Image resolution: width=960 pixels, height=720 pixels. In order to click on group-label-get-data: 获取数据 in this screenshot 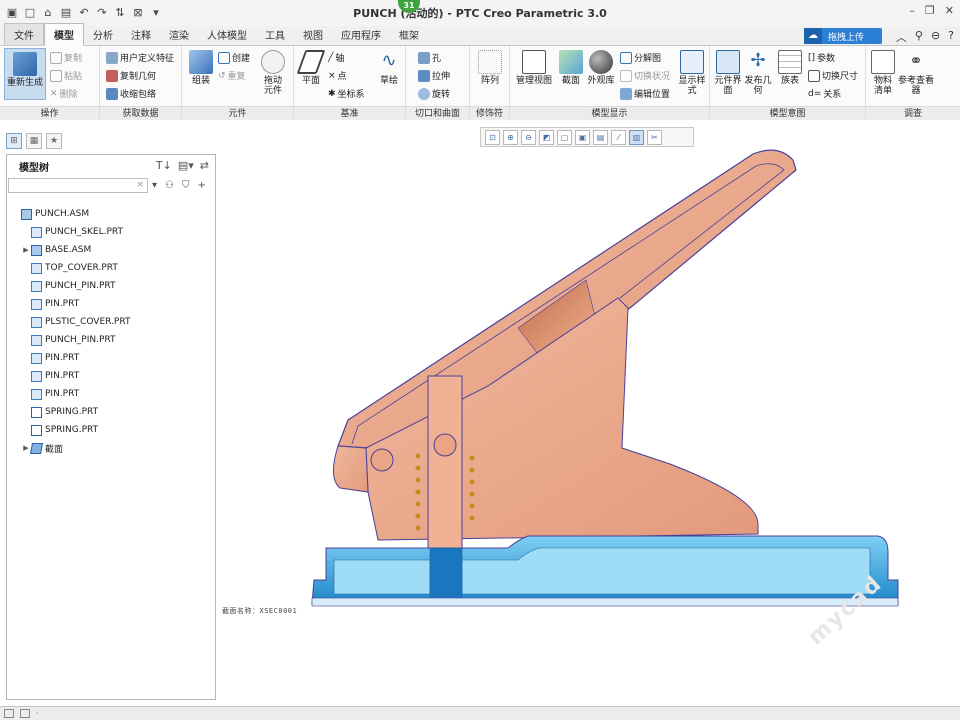, I will do `click(140, 113)`.